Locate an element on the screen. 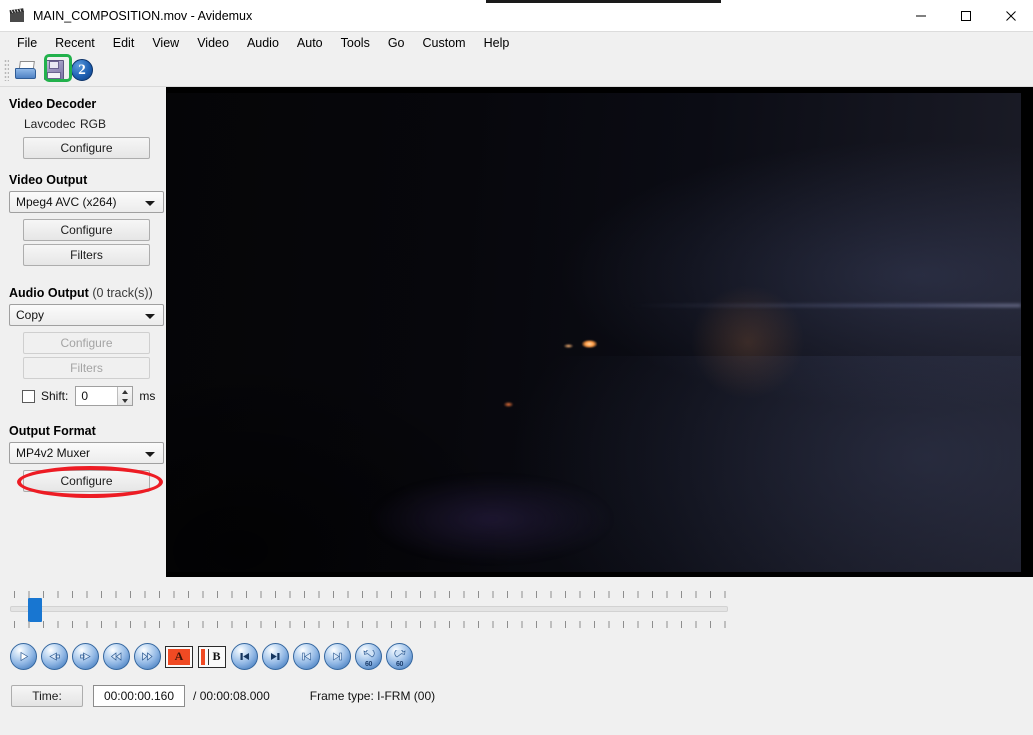 Image resolution: width=1033 pixels, height=735 pixels. open-file-button is located at coordinates (26, 70).